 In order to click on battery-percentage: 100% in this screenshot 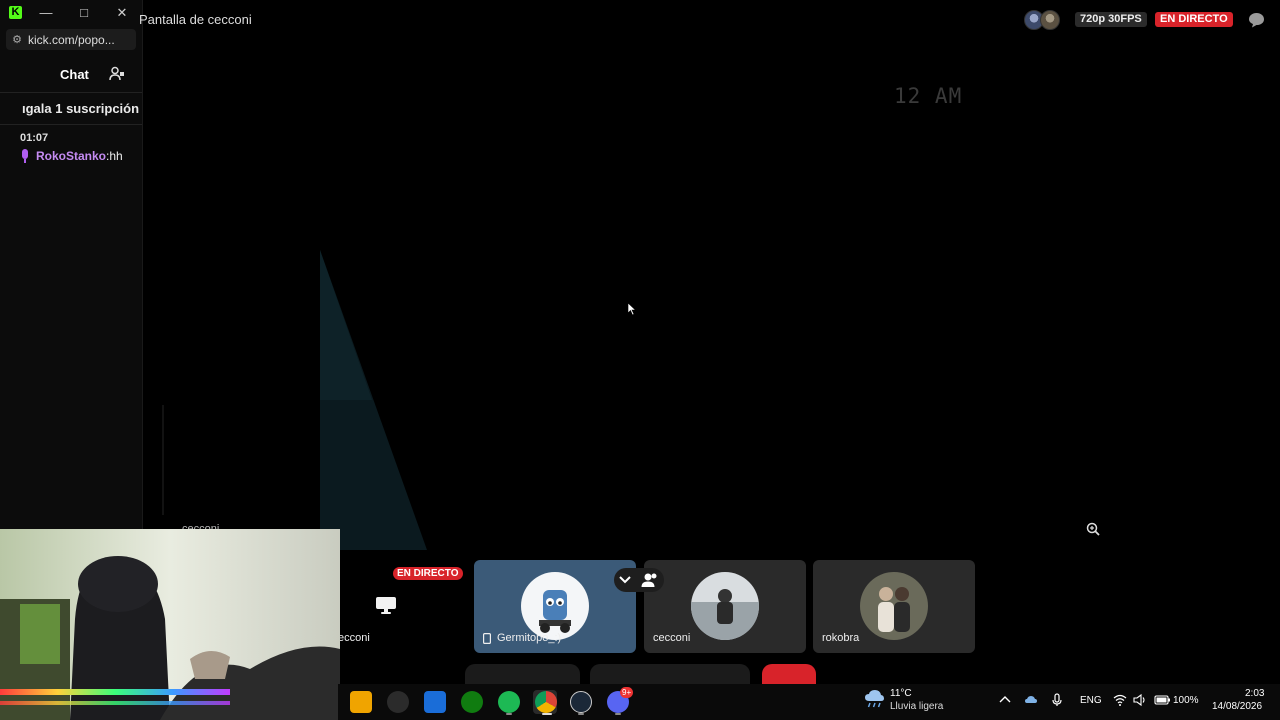, I will do `click(1186, 700)`.